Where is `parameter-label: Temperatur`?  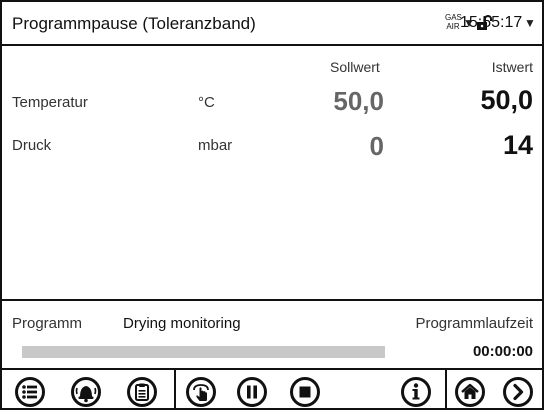 parameter-label: Temperatur is located at coordinates (50, 102).